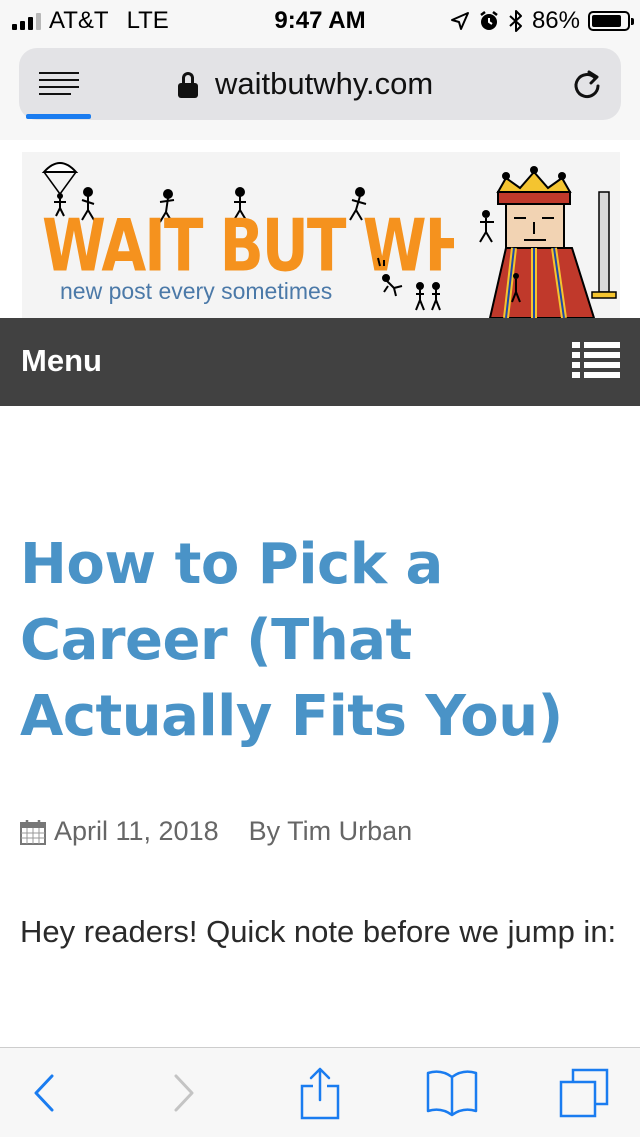 This screenshot has height=1137, width=640. I want to click on tabs-button, so click(584, 1092).